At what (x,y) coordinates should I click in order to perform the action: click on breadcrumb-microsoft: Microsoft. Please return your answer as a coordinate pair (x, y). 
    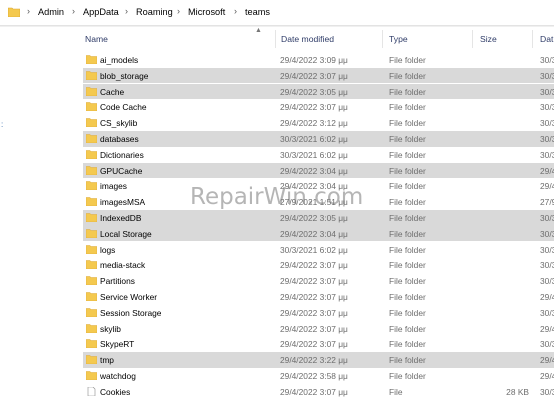
    Looking at the image, I should click on (206, 12).